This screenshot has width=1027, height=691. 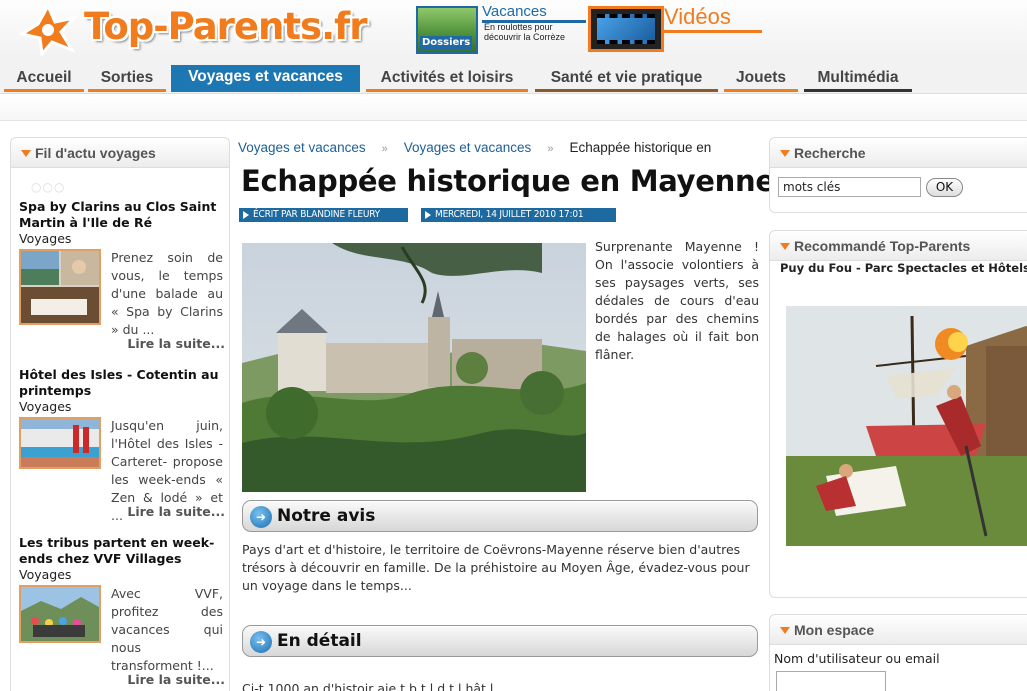 I want to click on article-hero-image, so click(x=414, y=367).